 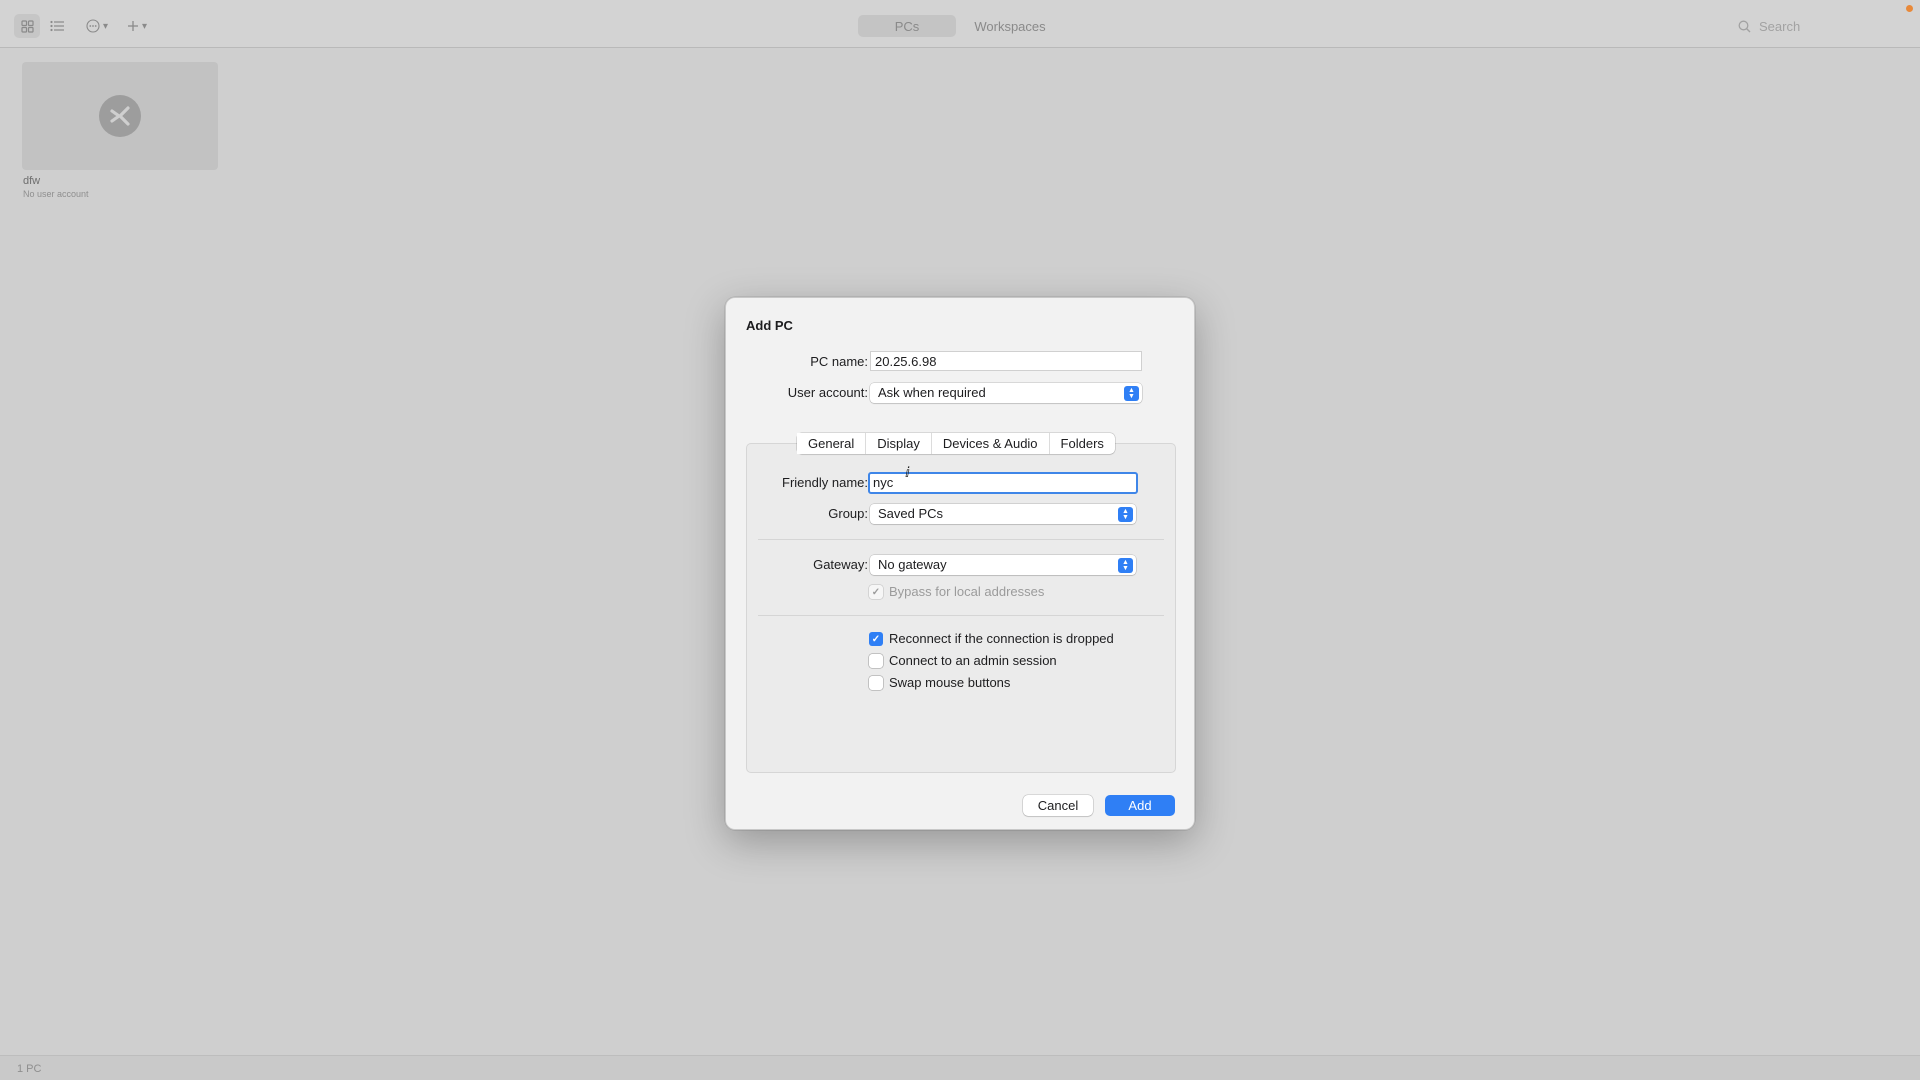 What do you see at coordinates (769, 325) in the screenshot?
I see `dialog-title: Add PC` at bounding box center [769, 325].